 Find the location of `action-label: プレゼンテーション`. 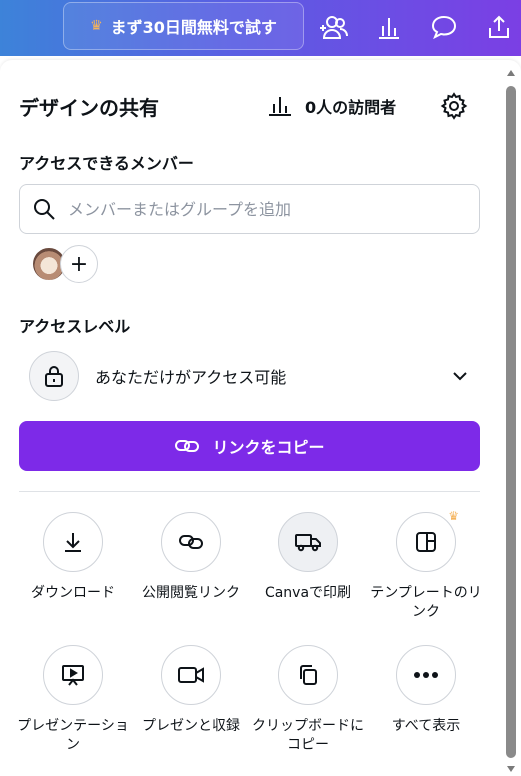

action-label: プレゼンテーション is located at coordinates (73, 735).